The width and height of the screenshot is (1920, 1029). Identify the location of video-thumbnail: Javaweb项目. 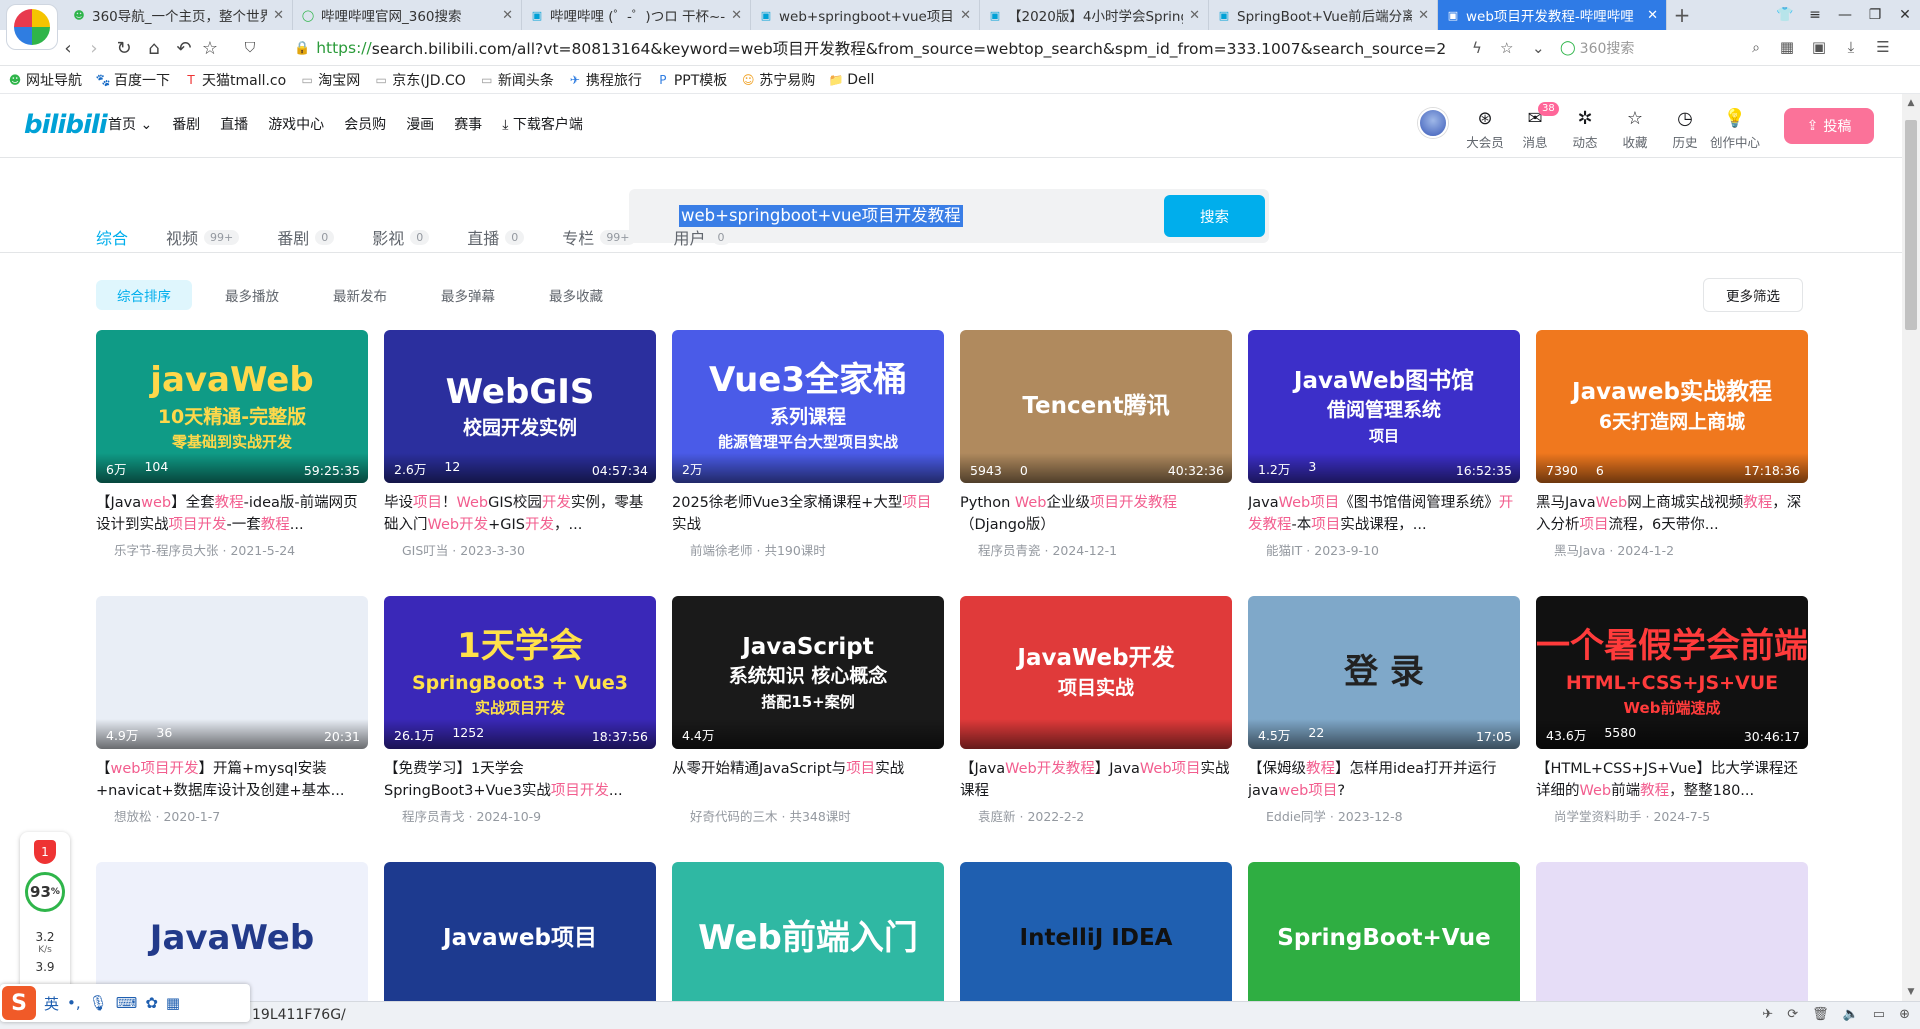
(520, 931).